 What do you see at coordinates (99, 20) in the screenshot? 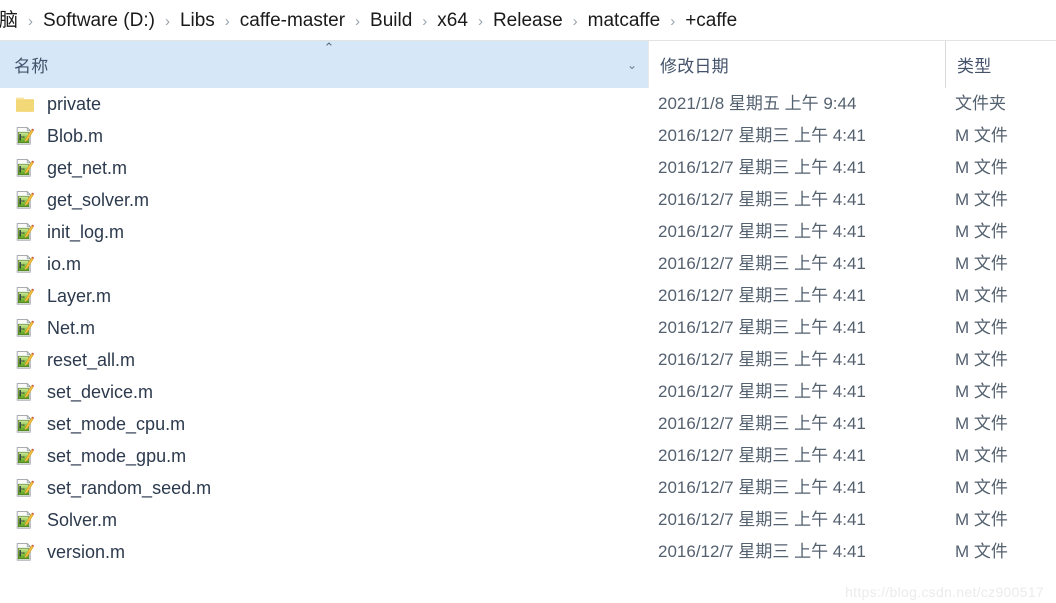
I see `breadcrumb-item: Software (D:)` at bounding box center [99, 20].